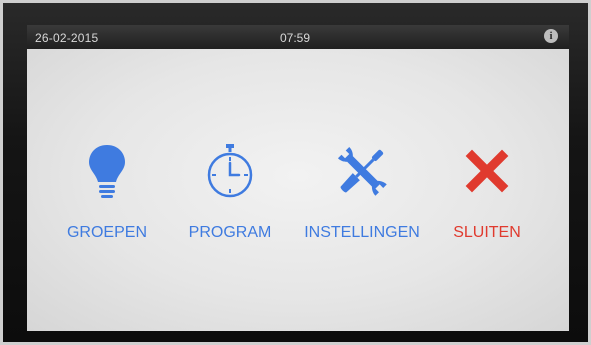 The height and width of the screenshot is (345, 591). What do you see at coordinates (67, 38) in the screenshot?
I see `status-date: 26-02-2015` at bounding box center [67, 38].